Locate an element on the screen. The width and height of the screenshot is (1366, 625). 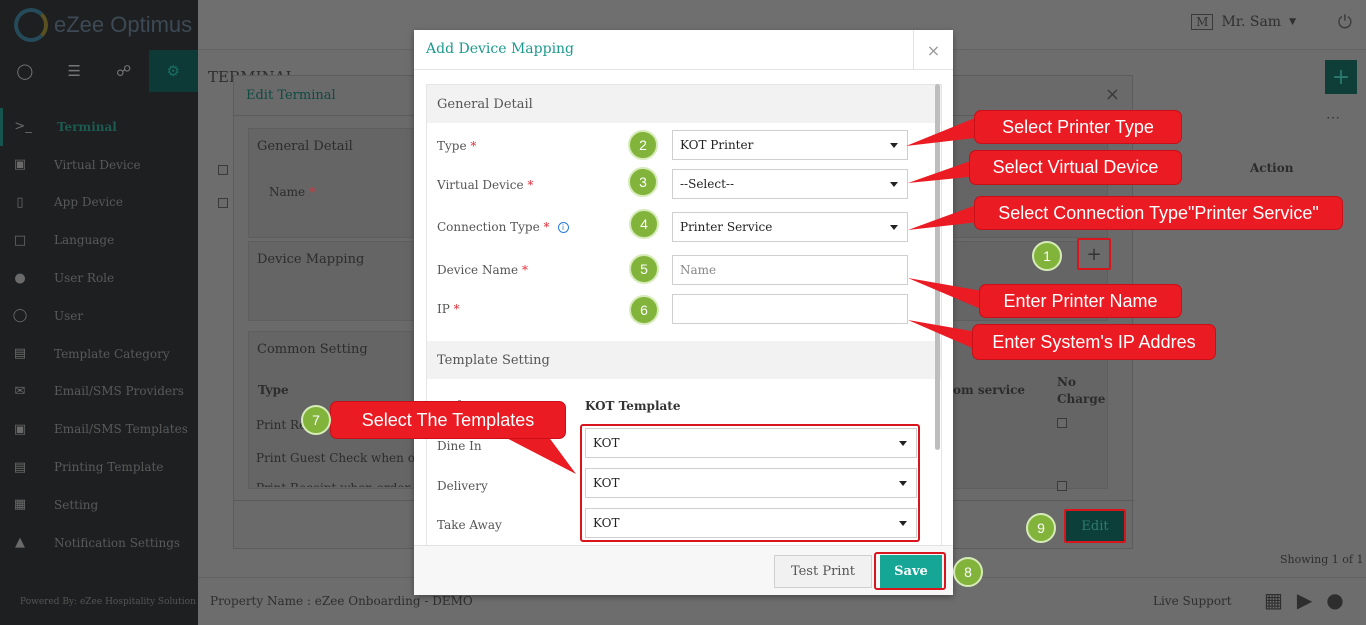
step-badge-6: 6 is located at coordinates (644, 310).